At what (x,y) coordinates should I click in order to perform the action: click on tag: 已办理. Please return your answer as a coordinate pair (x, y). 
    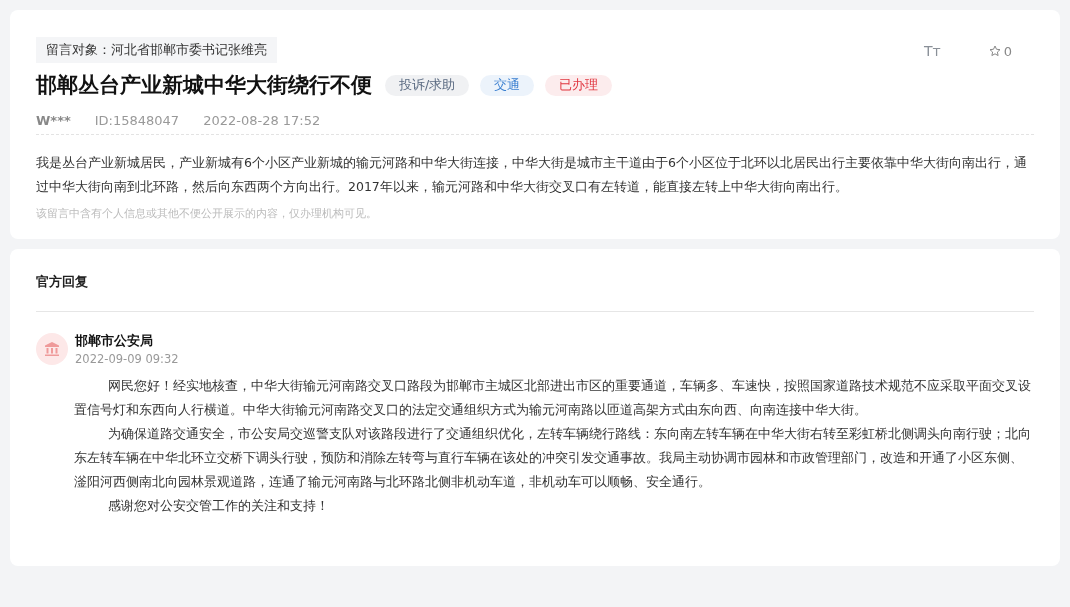
    Looking at the image, I should click on (579, 85).